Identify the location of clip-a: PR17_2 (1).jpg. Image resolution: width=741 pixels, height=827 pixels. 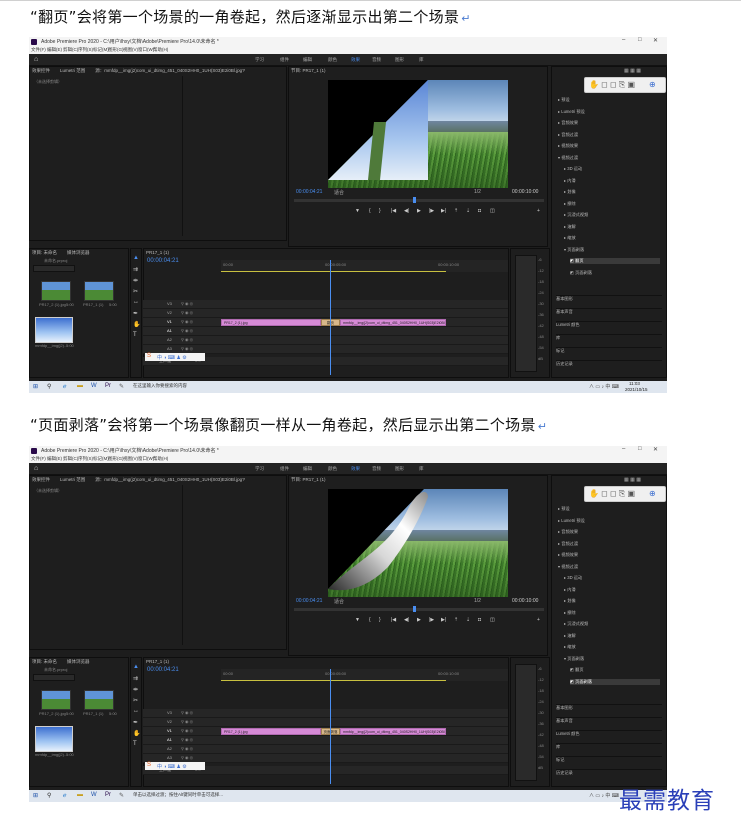
(271, 322).